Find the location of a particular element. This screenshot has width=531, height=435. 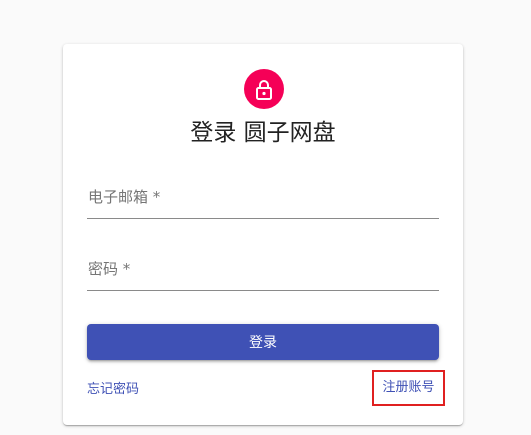

password-field: 密码 * is located at coordinates (263, 275).